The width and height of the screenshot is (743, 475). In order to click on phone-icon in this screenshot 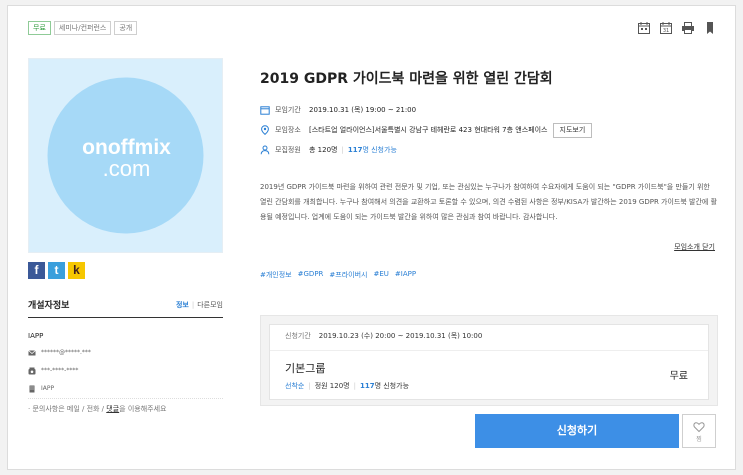, I will do `click(32, 371)`.